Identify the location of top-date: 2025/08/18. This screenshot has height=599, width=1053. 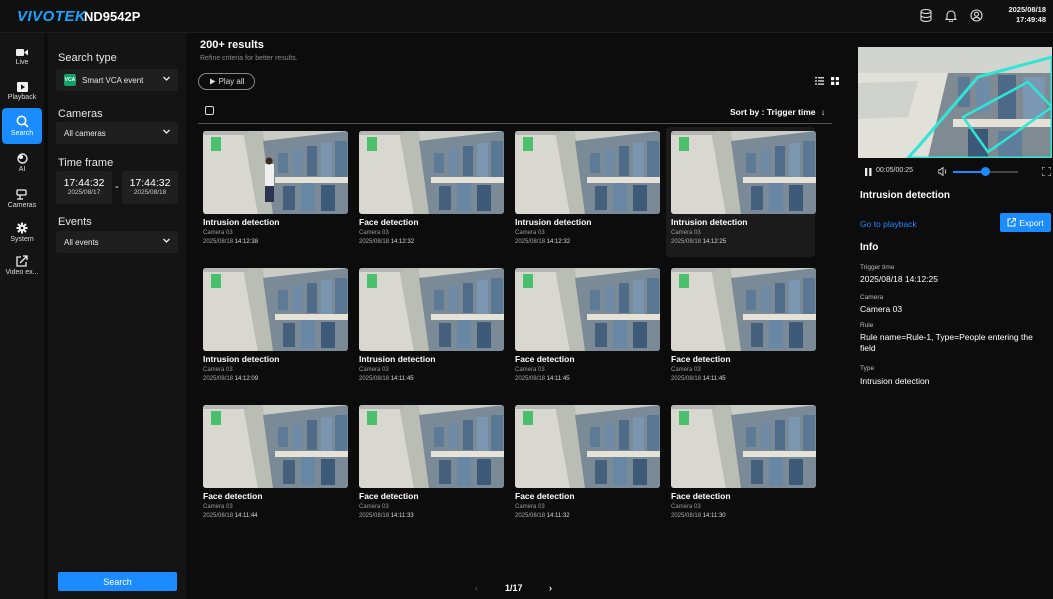
(1027, 9).